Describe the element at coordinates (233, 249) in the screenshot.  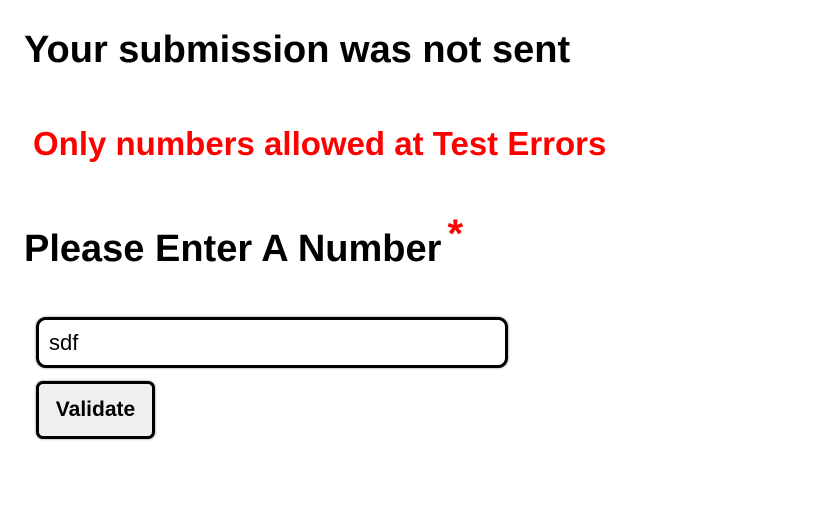
I see `number-field-label-text: Please Enter A Number` at that location.